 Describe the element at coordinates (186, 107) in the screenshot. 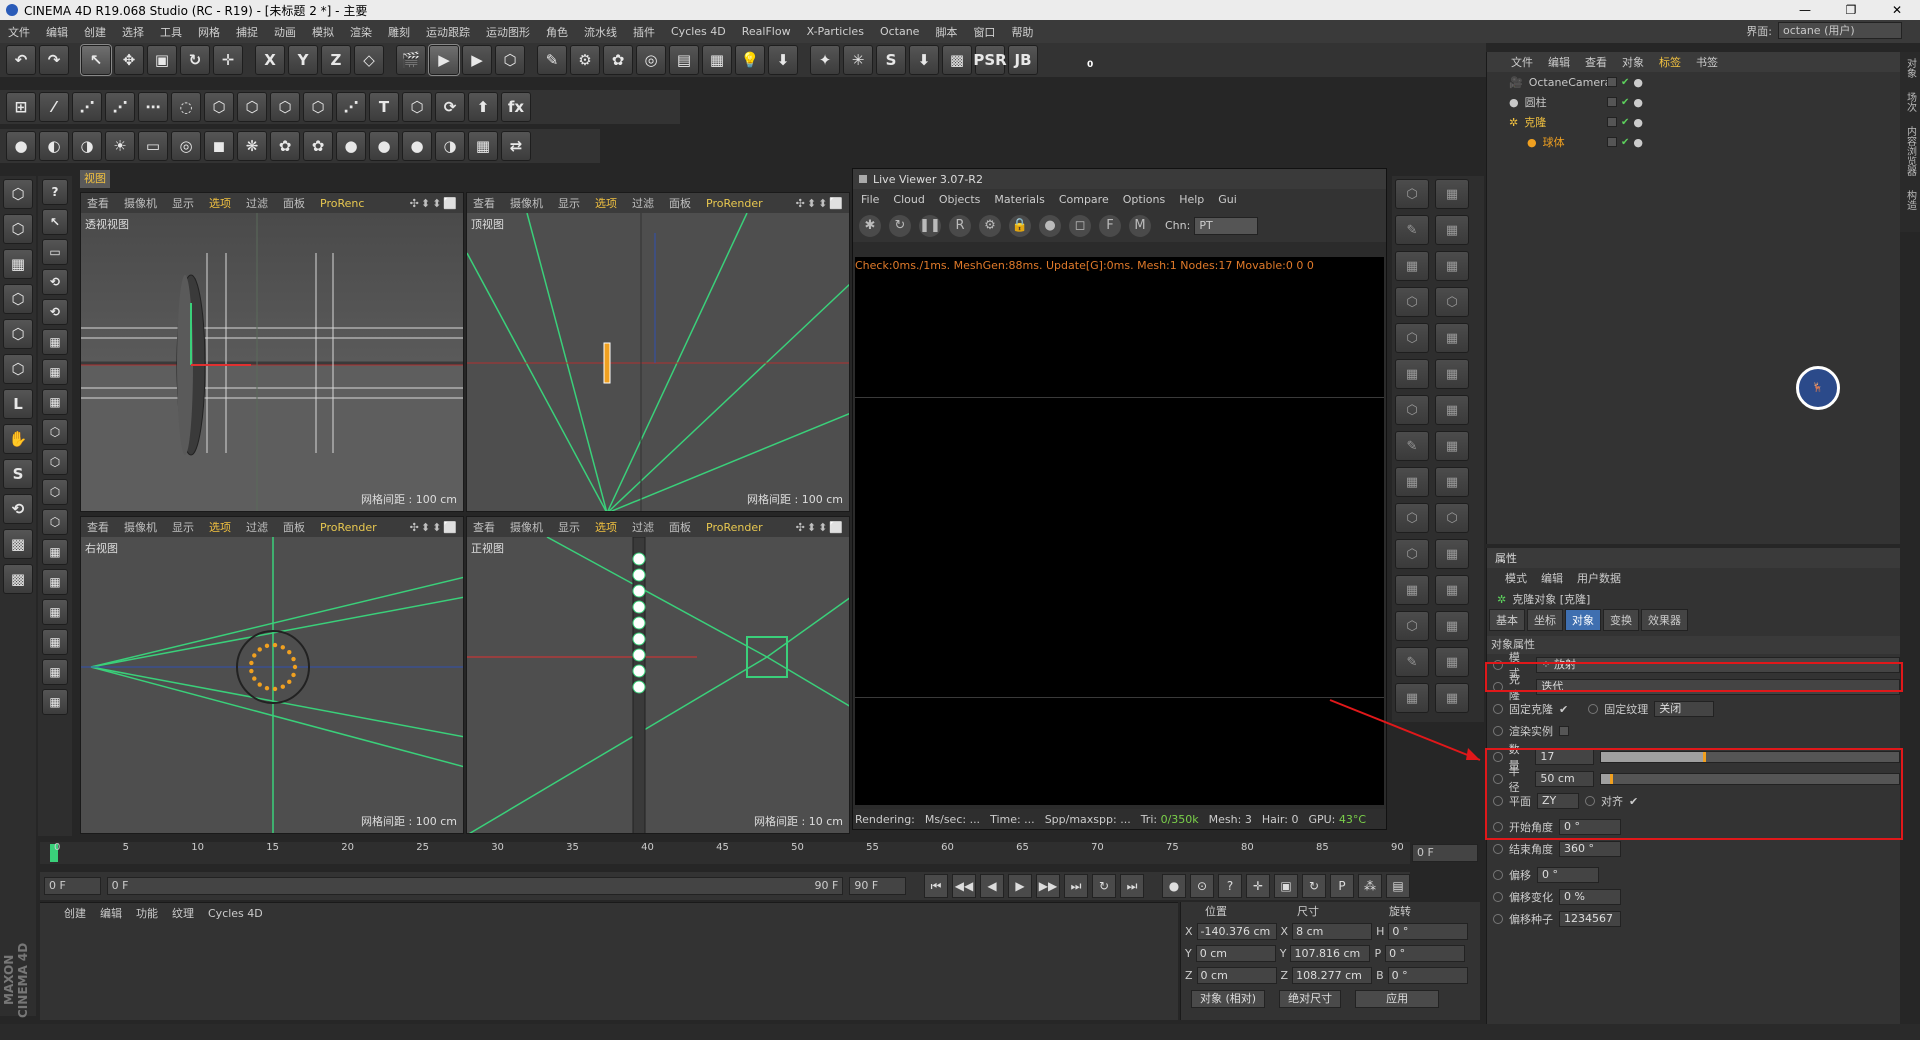

I see `toolbar-button: ◌` at that location.